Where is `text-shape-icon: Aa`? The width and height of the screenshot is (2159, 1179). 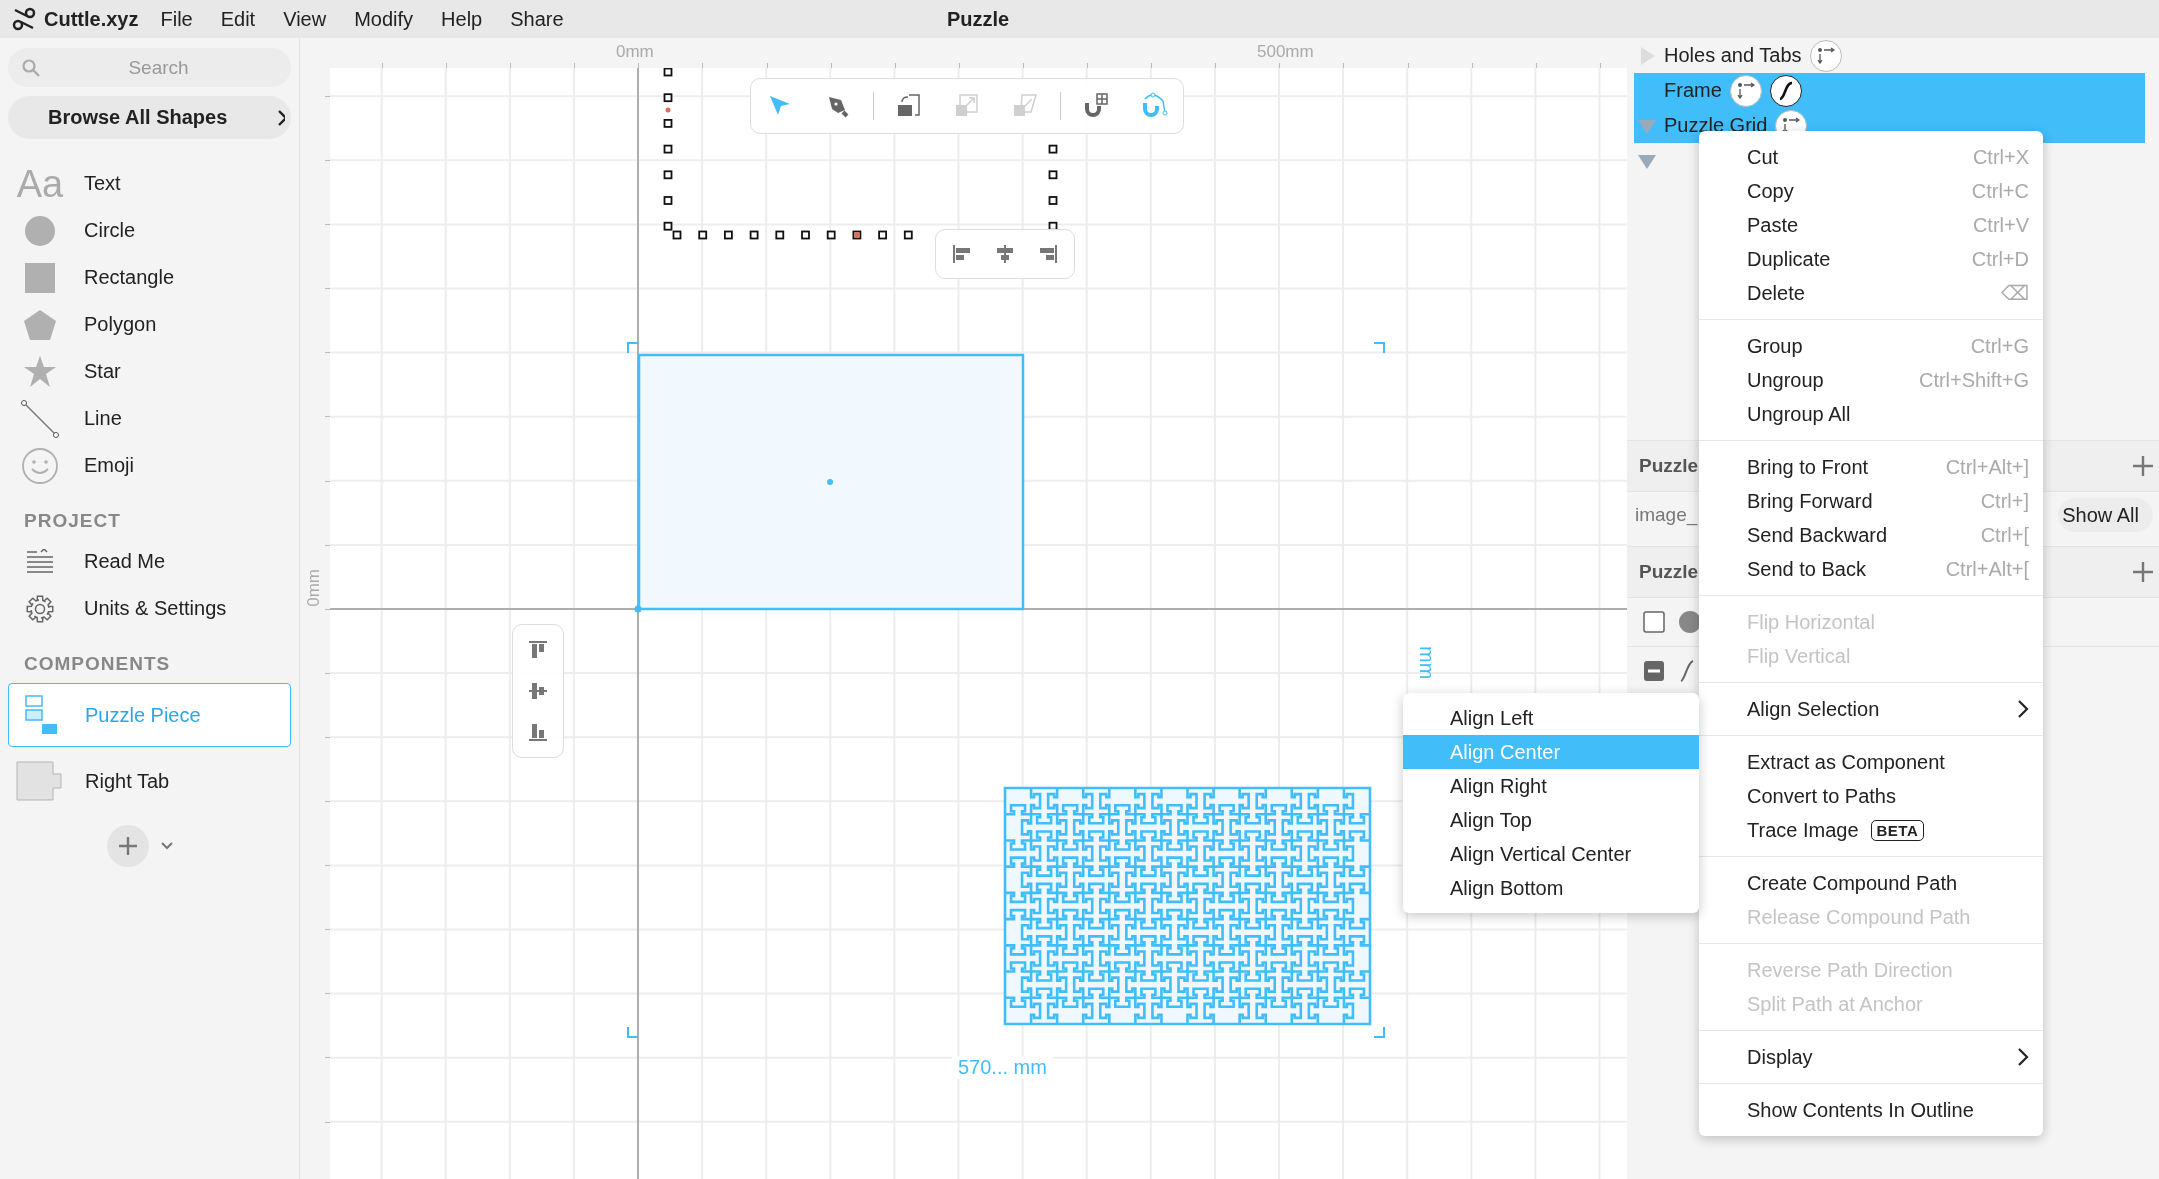
text-shape-icon: Aa is located at coordinates (40, 183).